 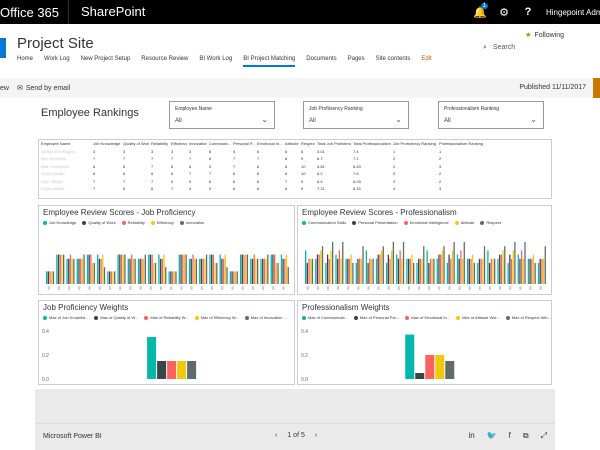 What do you see at coordinates (167, 354) in the screenshot?
I see `bar-chart: 0.4 0.2 0.0` at bounding box center [167, 354].